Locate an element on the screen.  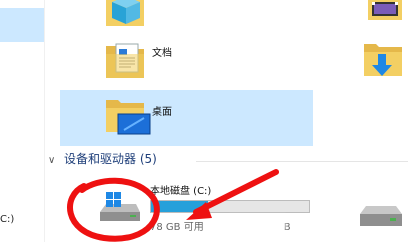
devices-section-header: ∨ 设备和驱动器 (5) is located at coordinates (102, 158).